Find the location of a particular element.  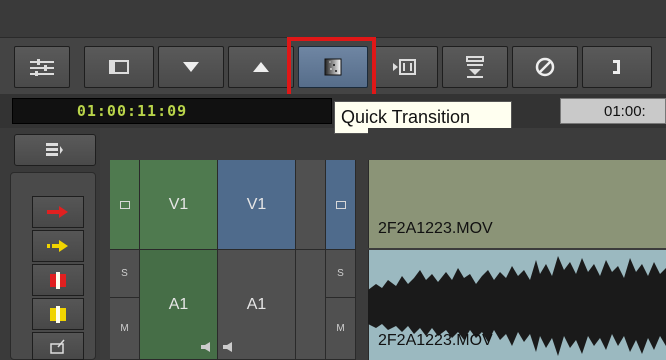

monitor-icon is located at coordinates (119, 67).